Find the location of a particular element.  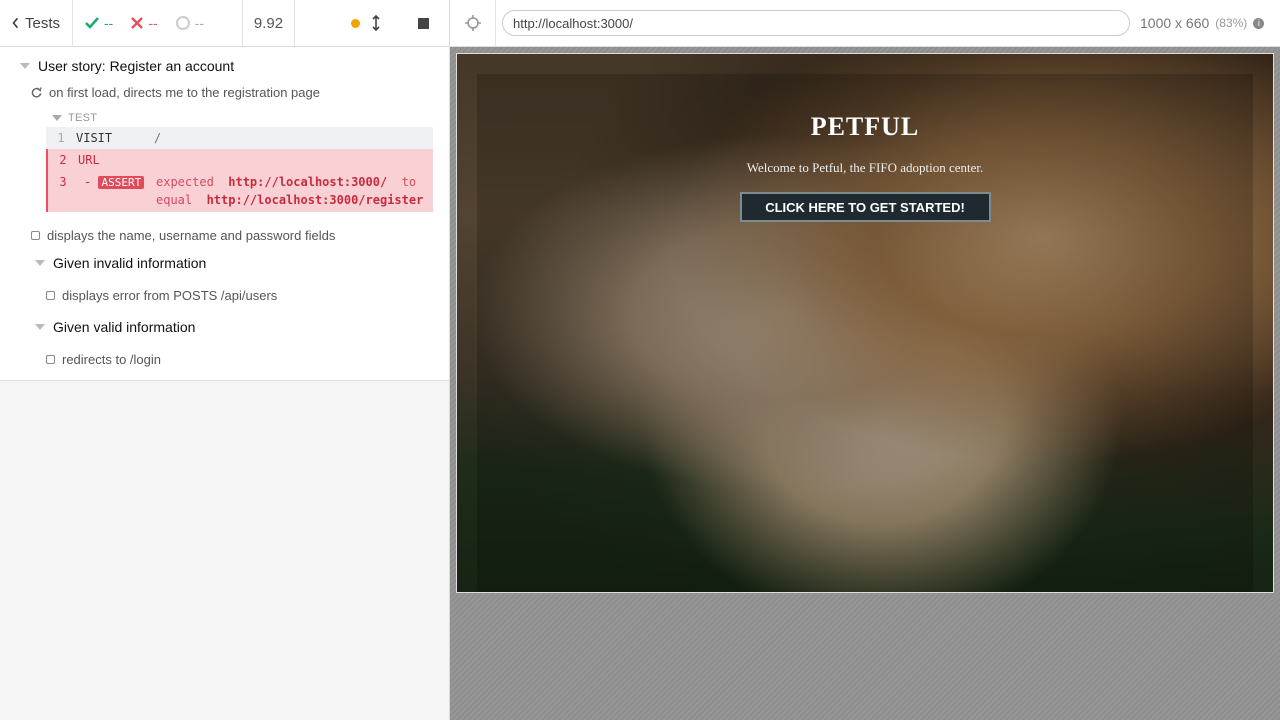

stop-button is located at coordinates (423, 23).